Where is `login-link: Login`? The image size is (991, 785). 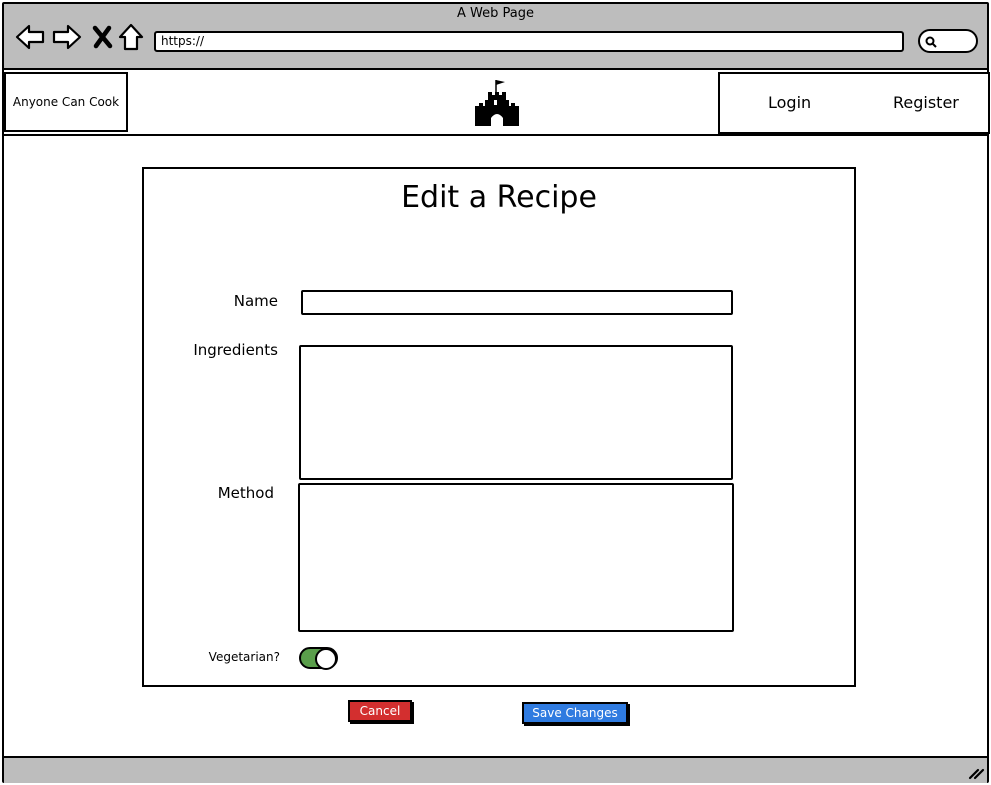
login-link: Login is located at coordinates (789, 102).